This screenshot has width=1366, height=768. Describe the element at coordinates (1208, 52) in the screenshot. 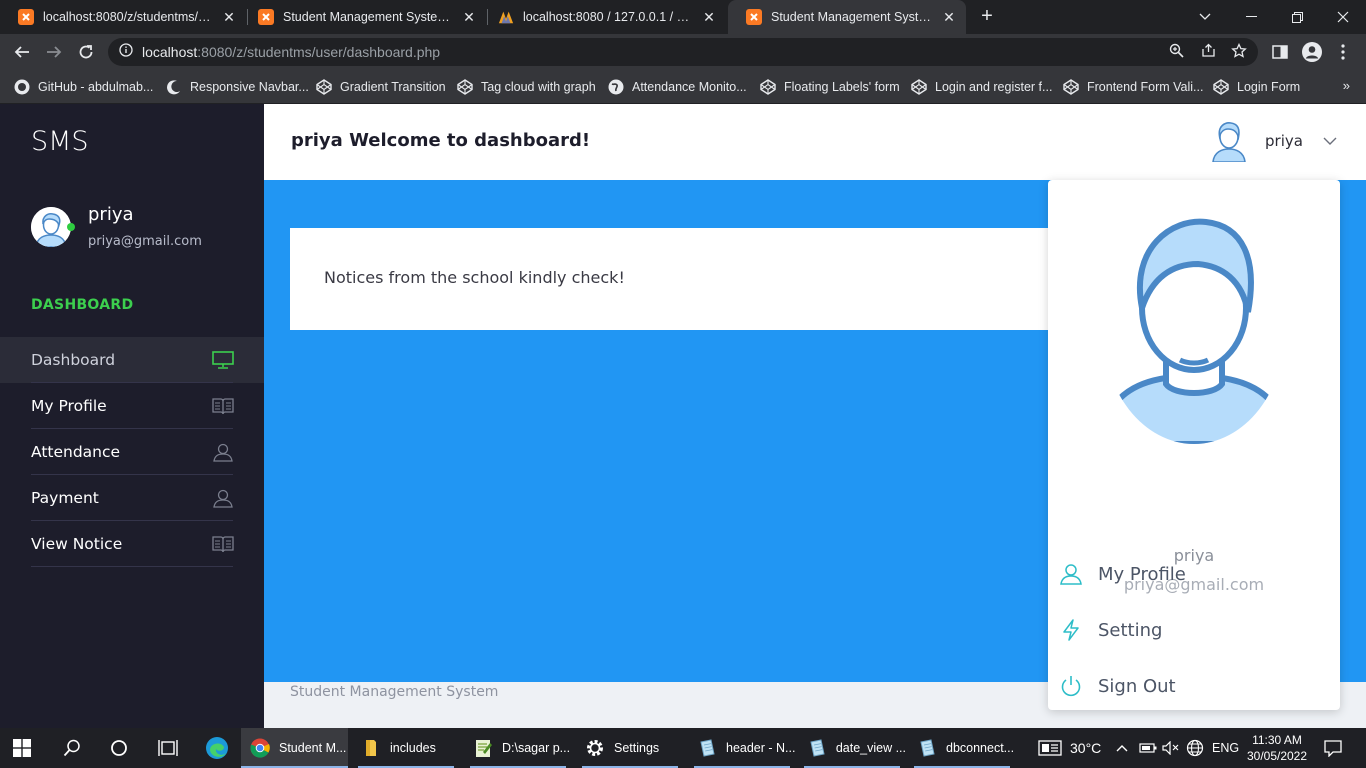

I see `share-icon` at that location.